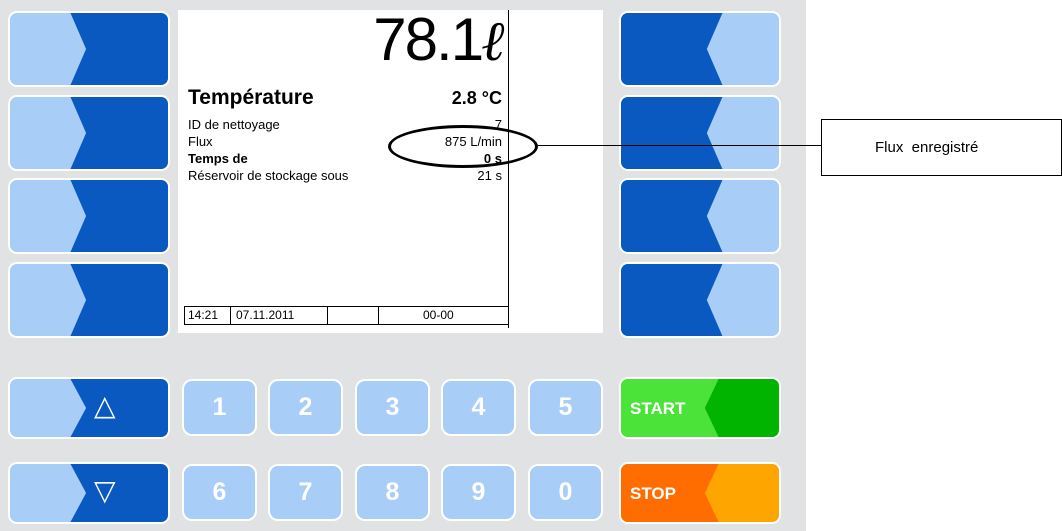 This screenshot has height=531, width=1062. What do you see at coordinates (653, 493) in the screenshot?
I see `stop-label: STOP` at bounding box center [653, 493].